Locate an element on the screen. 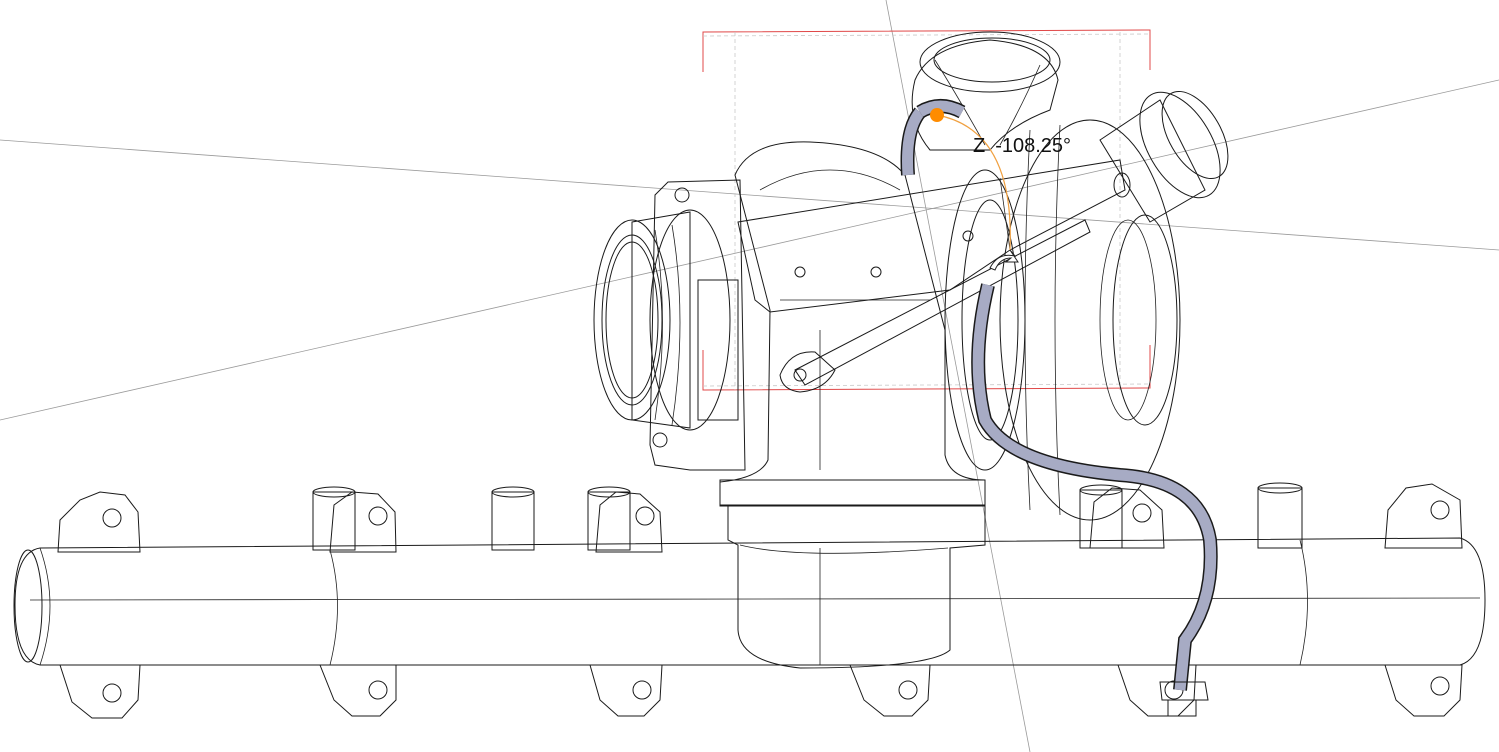 This screenshot has width=1499, height=752. rotation-handle is located at coordinates (937, 115).